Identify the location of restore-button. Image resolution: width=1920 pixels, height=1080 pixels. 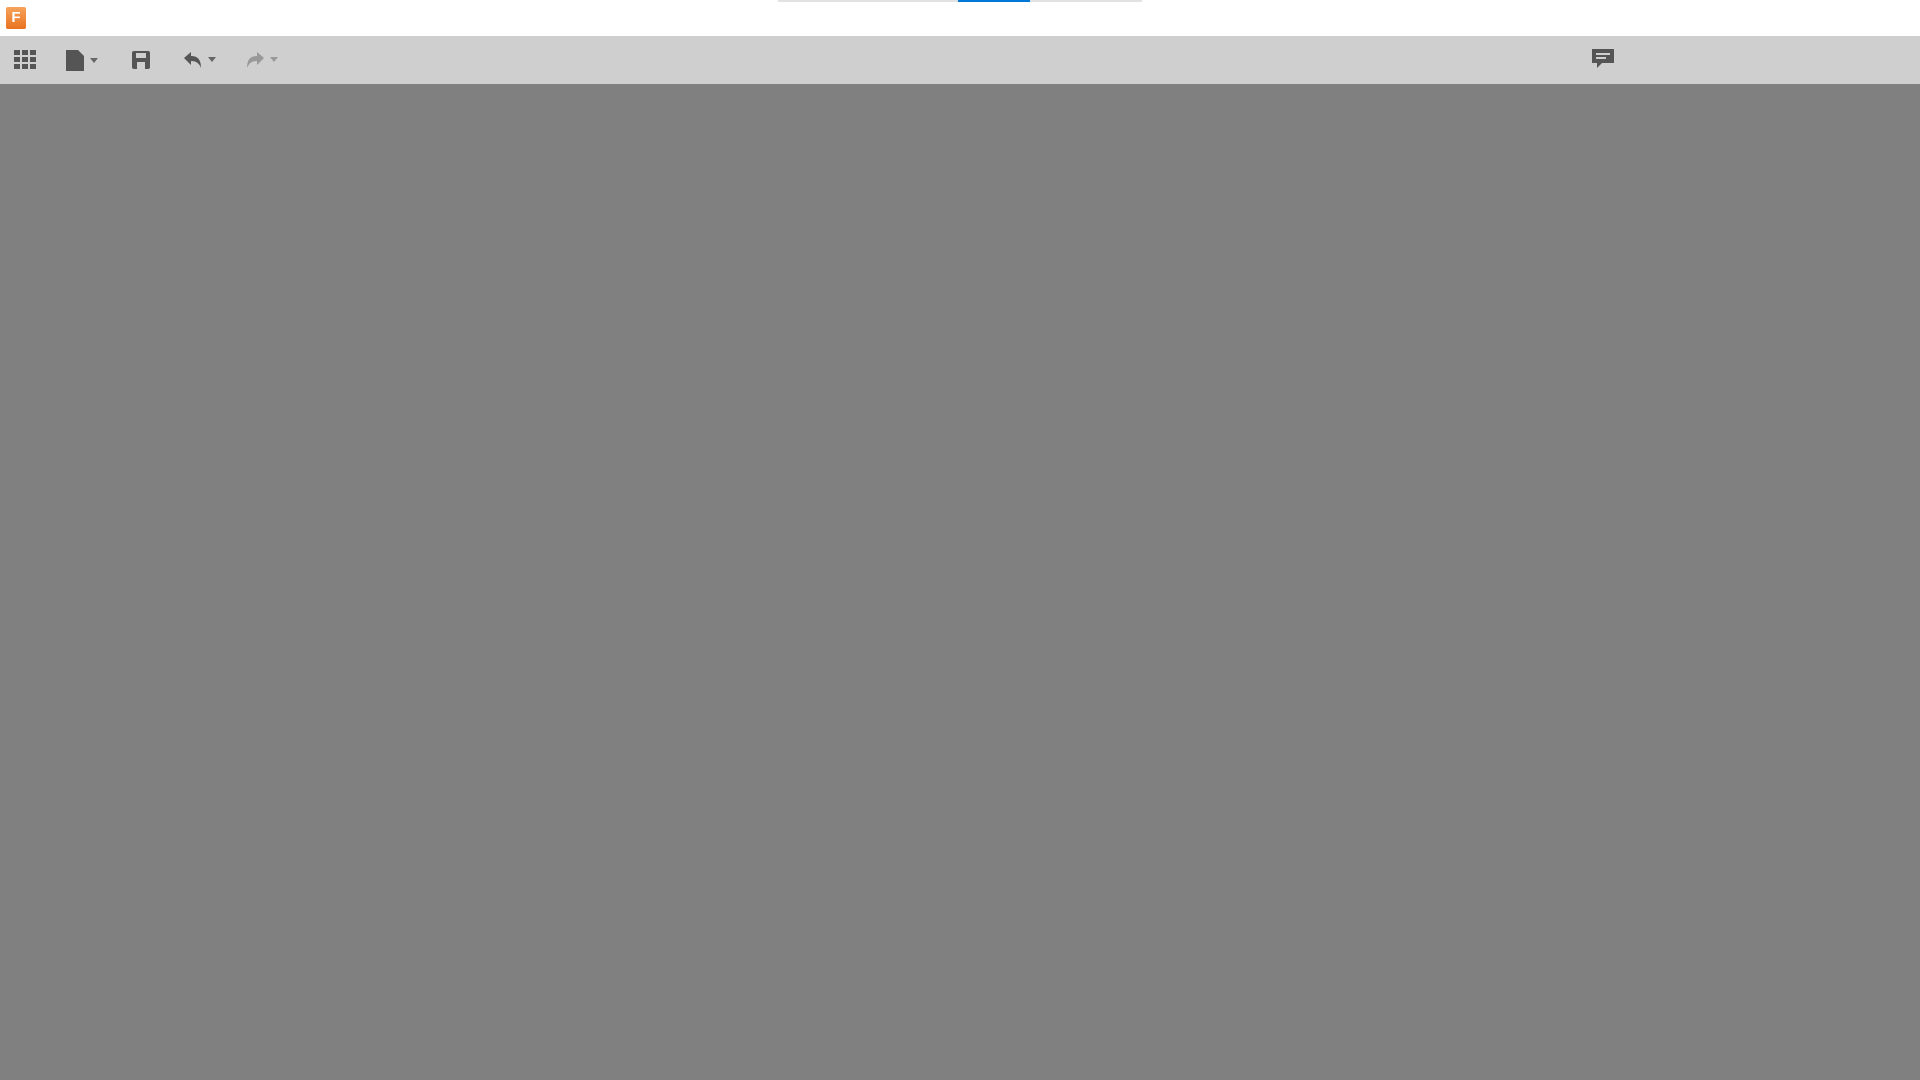
(1813, 18).